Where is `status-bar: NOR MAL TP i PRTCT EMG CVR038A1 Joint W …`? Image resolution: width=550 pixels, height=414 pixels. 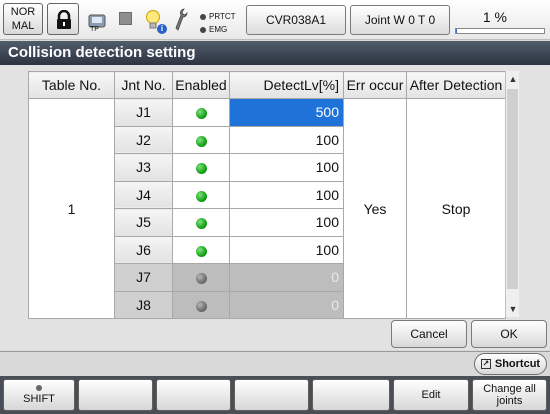 status-bar: NOR MAL TP i PRTCT EMG CVR038A1 Joint W … is located at coordinates (275, 20).